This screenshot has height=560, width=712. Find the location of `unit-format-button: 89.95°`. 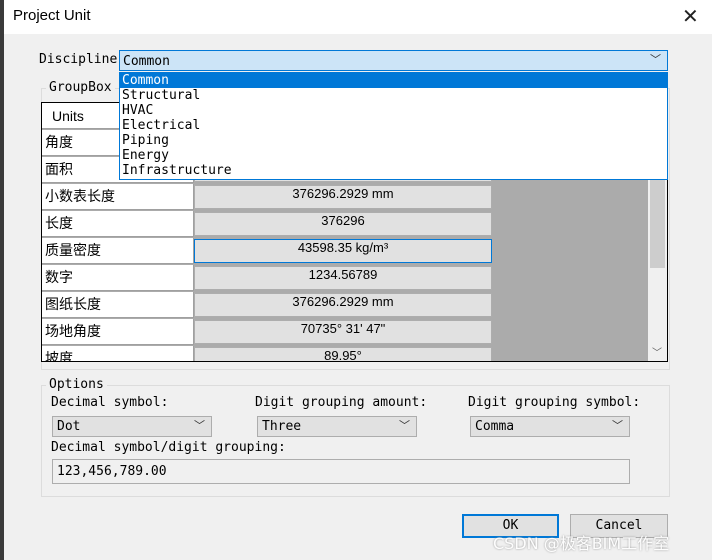

unit-format-button: 89.95° is located at coordinates (343, 354).